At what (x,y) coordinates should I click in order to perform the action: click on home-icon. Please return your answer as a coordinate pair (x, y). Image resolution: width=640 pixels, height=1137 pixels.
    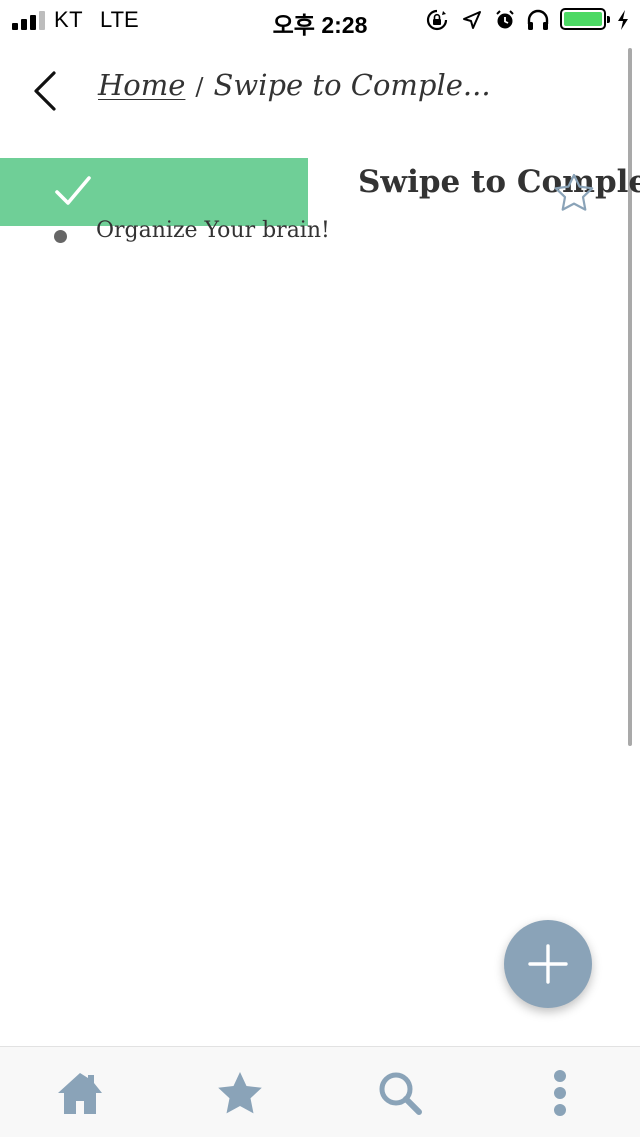
    Looking at the image, I should click on (80, 1093).